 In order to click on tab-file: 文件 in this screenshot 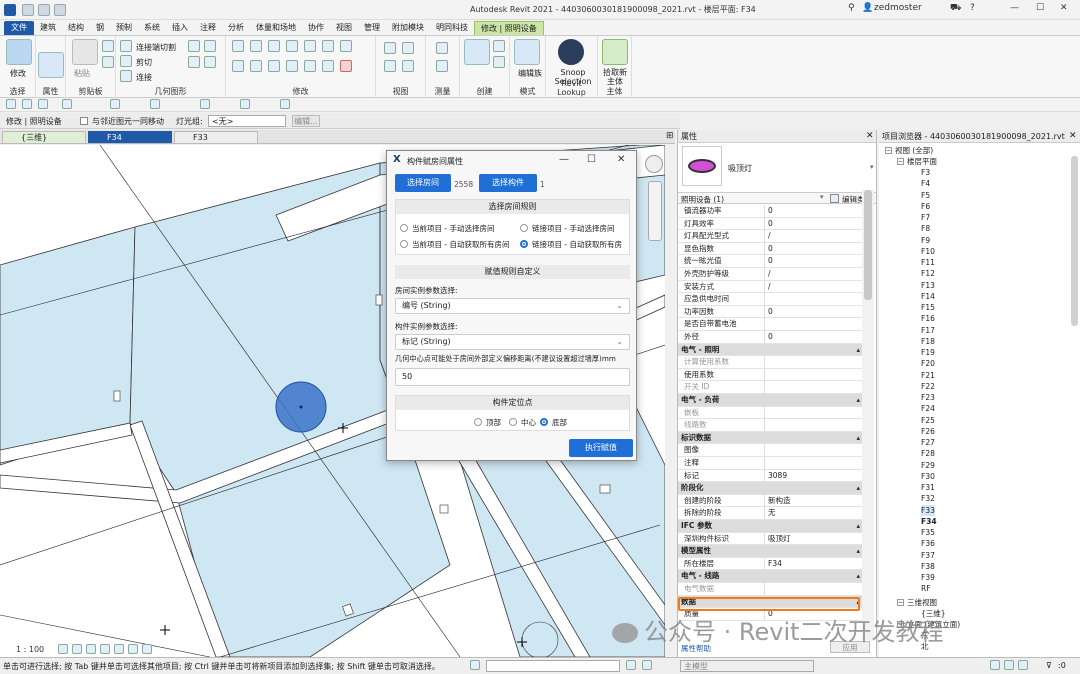, I will do `click(19, 27)`.